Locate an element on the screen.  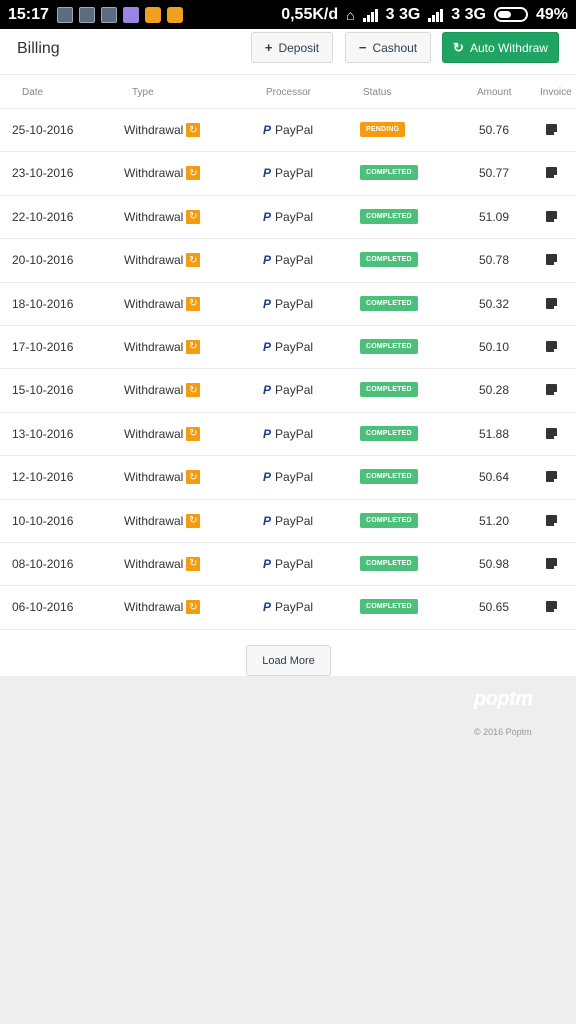
load-more-button: Load More is located at coordinates (288, 660).